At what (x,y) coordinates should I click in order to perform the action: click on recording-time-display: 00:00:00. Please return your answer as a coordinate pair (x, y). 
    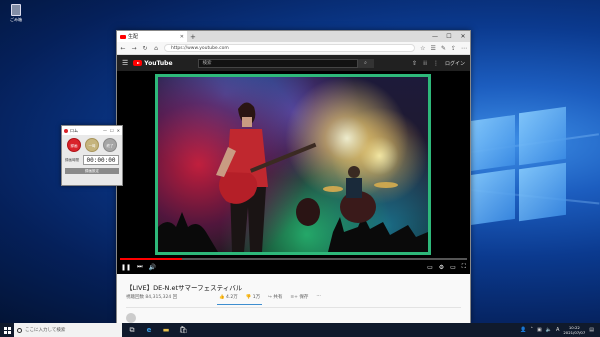
    Looking at the image, I should click on (101, 160).